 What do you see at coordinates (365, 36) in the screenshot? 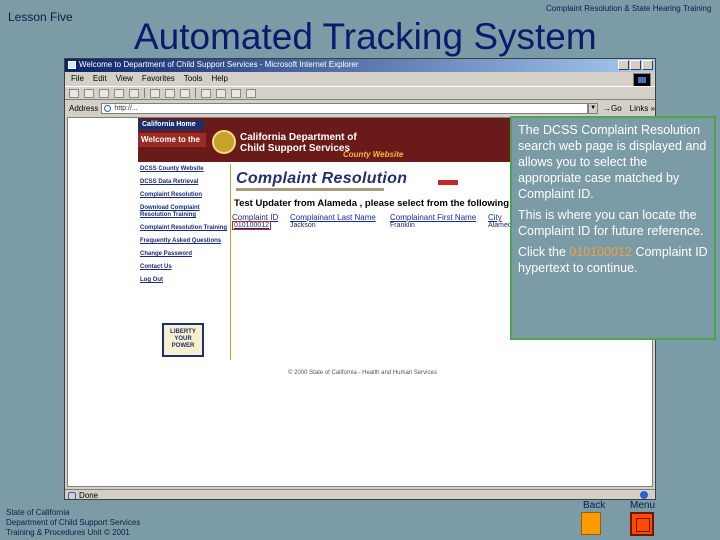
I see `slide-title: Automated Tracking System` at bounding box center [365, 36].